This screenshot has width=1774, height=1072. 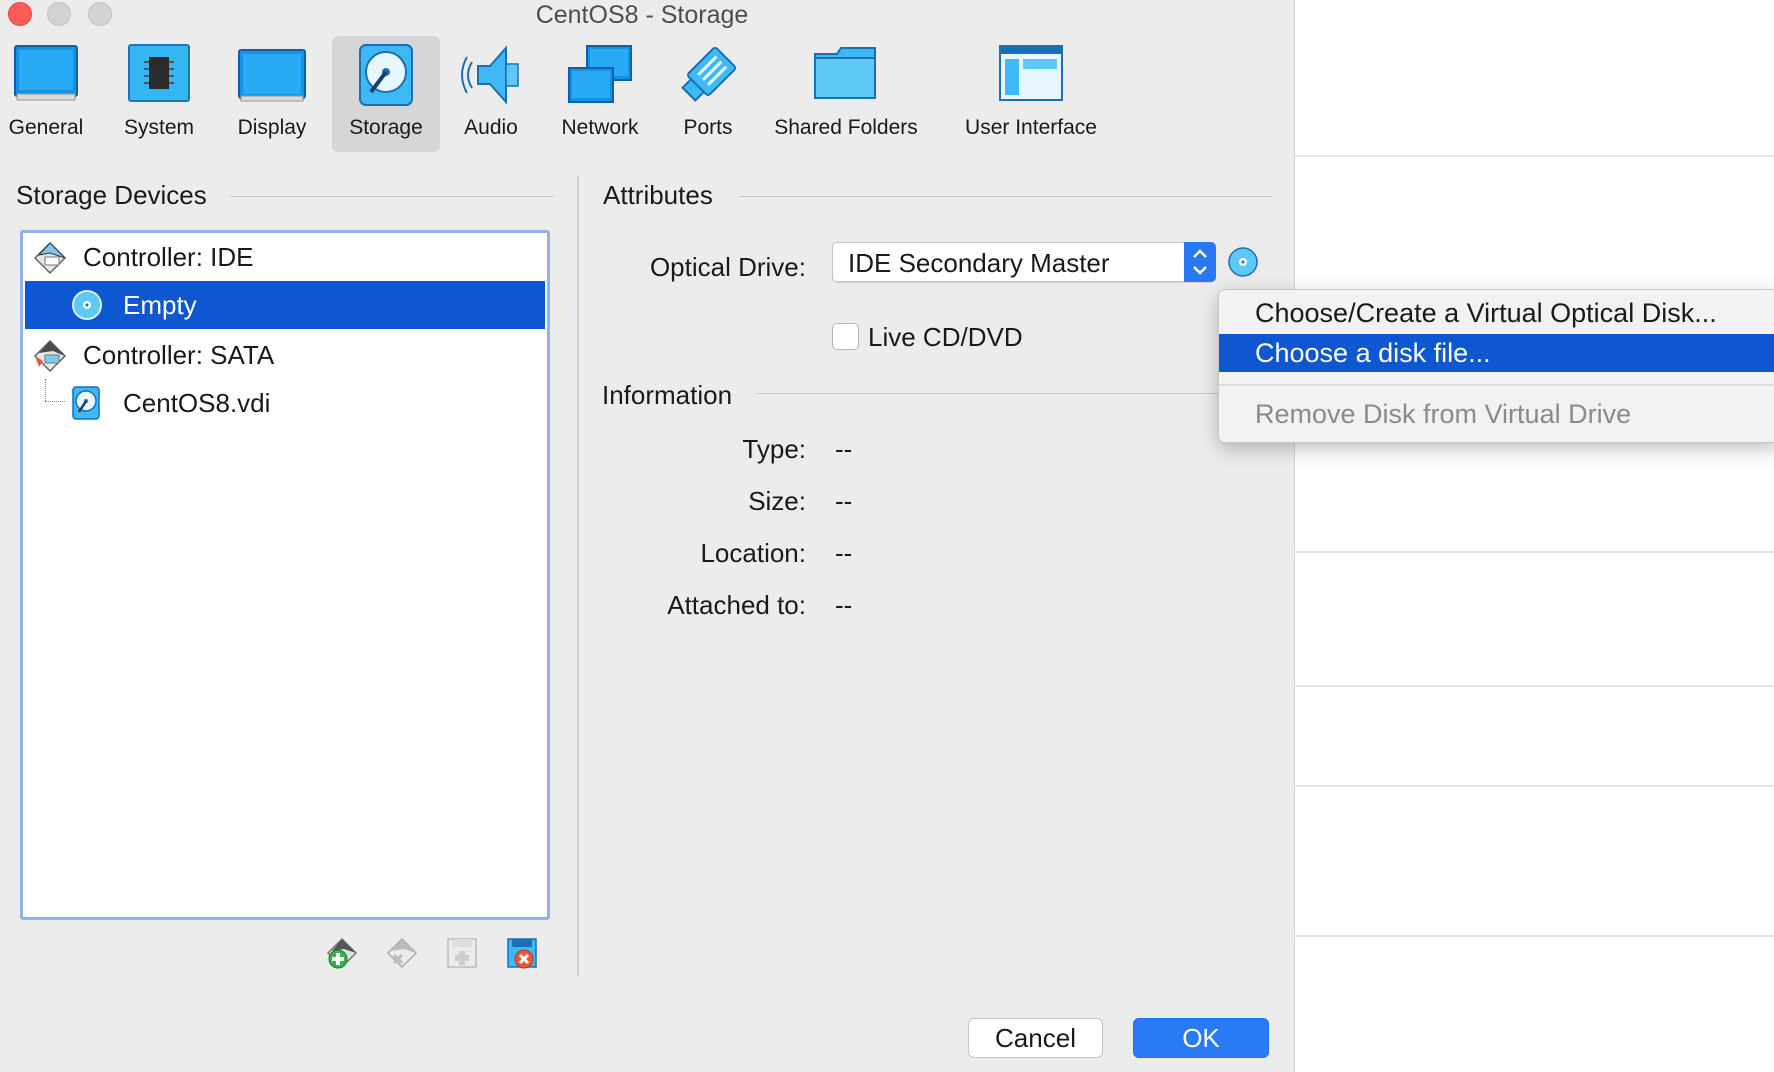 I want to click on tree-item-empty-optical: Empty, so click(x=285, y=305).